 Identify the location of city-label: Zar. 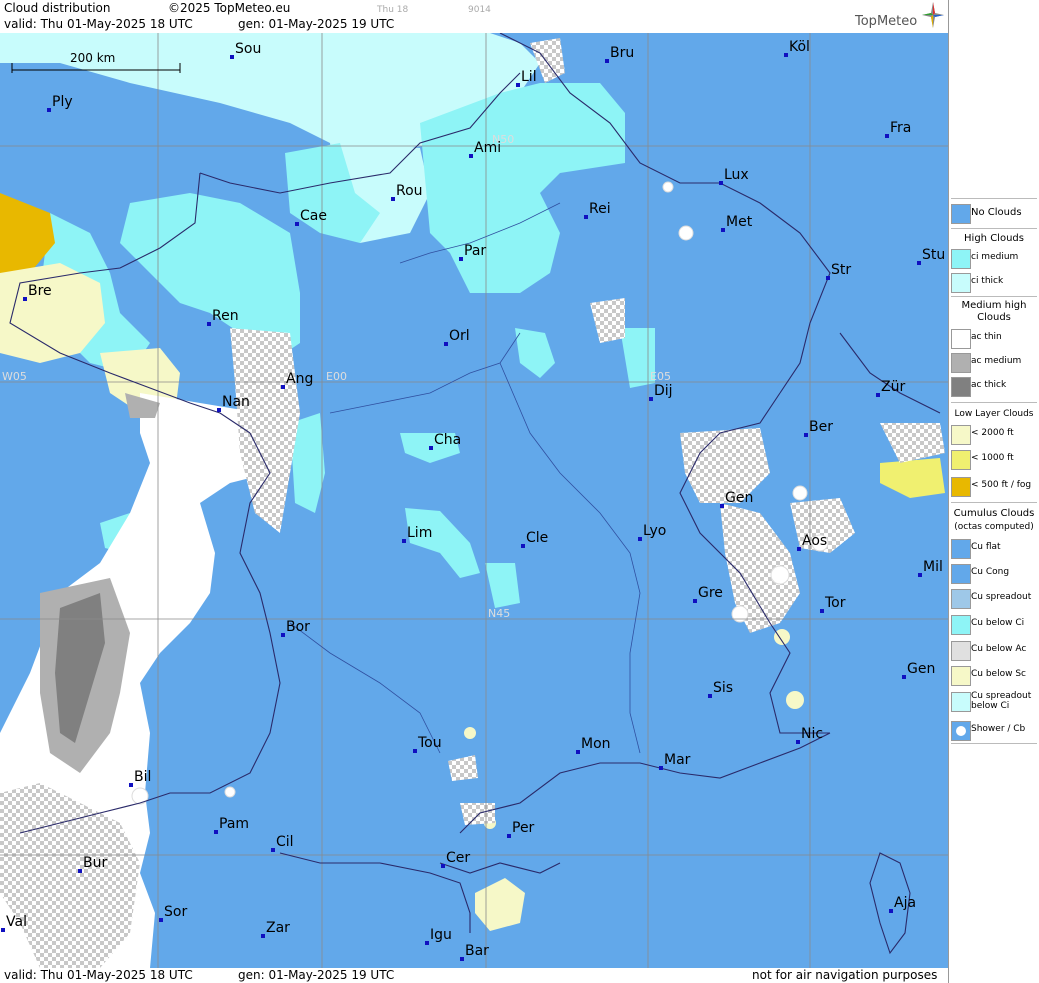
(278, 928).